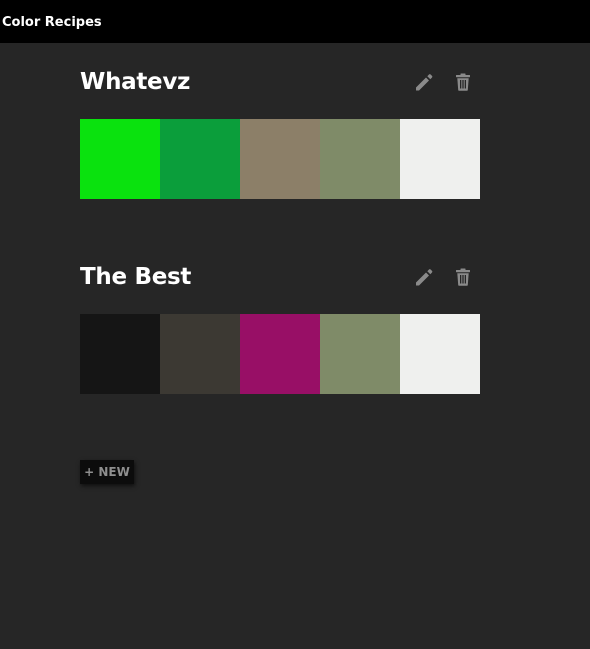  I want to click on recipe-name: Whatevz, so click(135, 82).